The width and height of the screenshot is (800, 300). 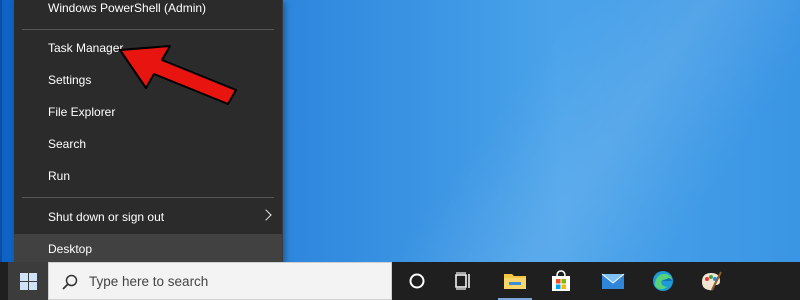 I want to click on mail-icon, so click(x=613, y=281).